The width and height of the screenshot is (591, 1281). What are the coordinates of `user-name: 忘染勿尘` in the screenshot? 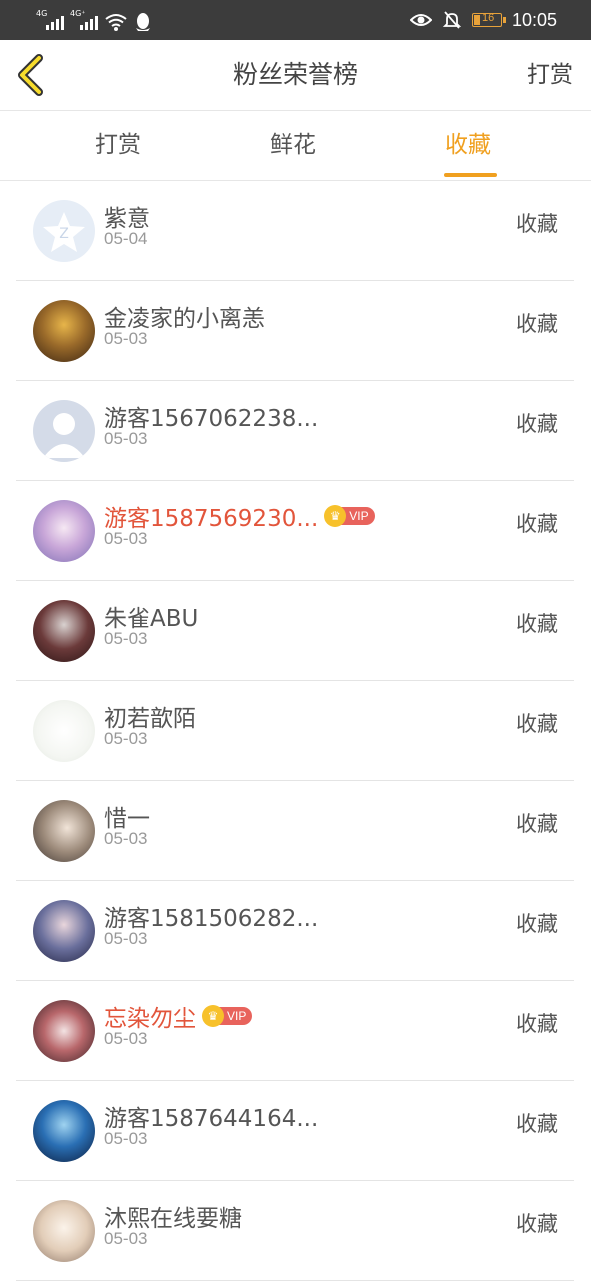 It's located at (150, 1019).